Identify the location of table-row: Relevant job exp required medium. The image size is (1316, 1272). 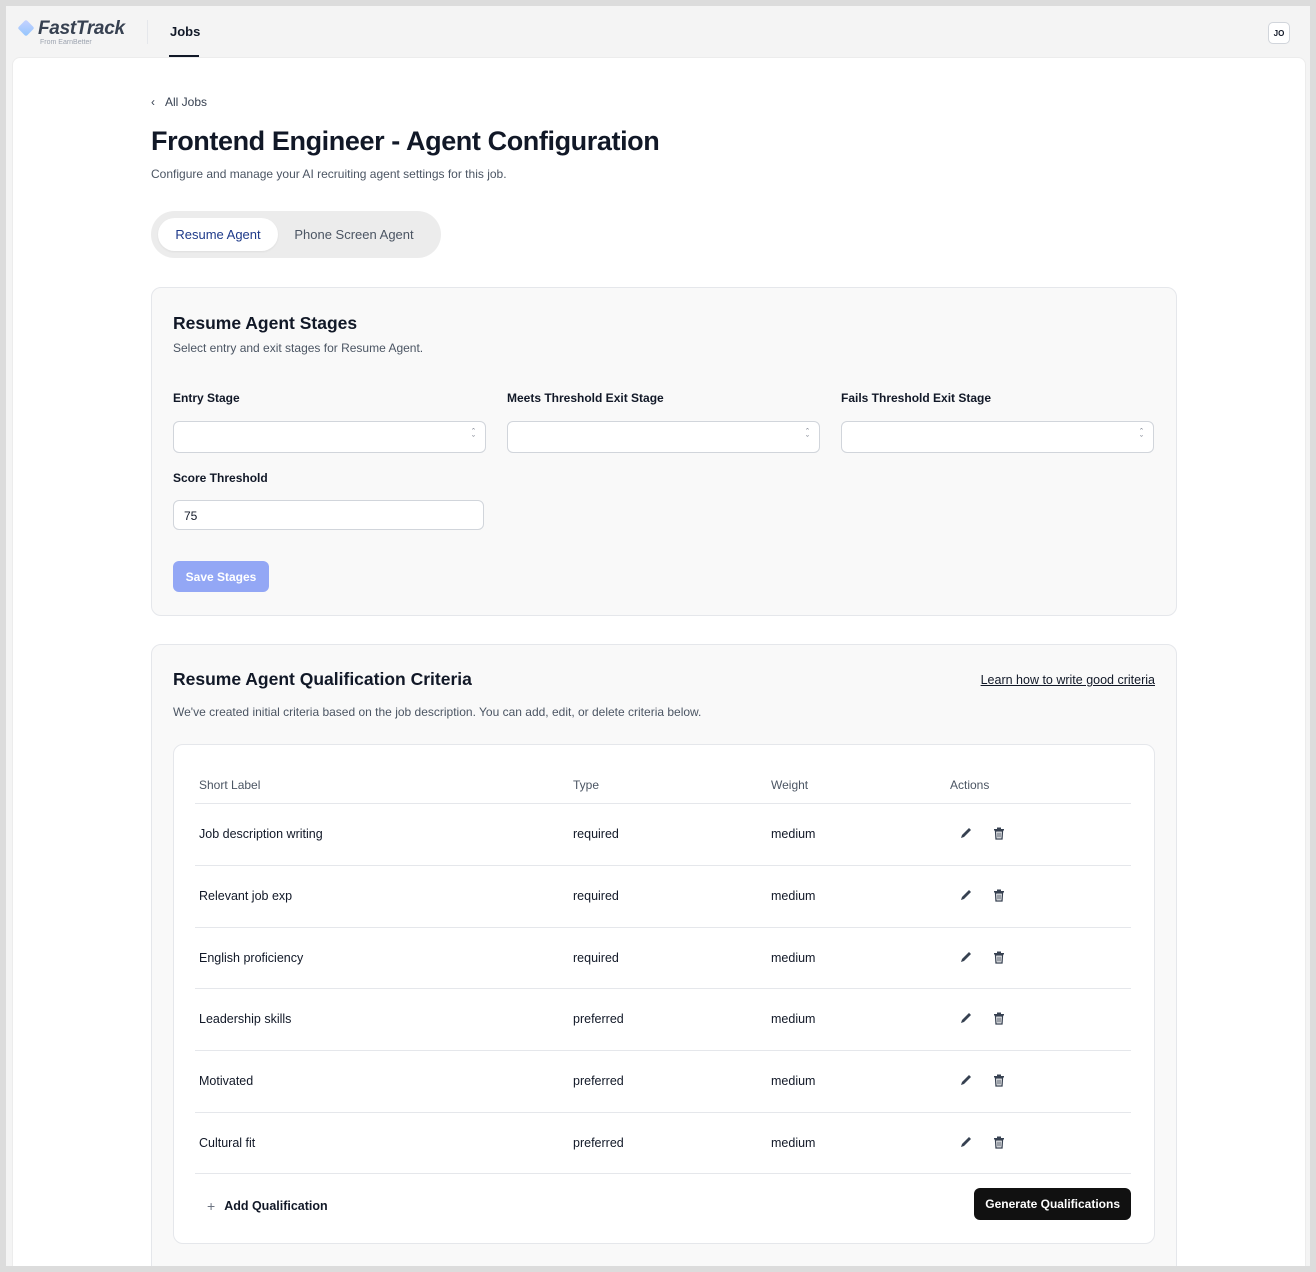
(663, 896).